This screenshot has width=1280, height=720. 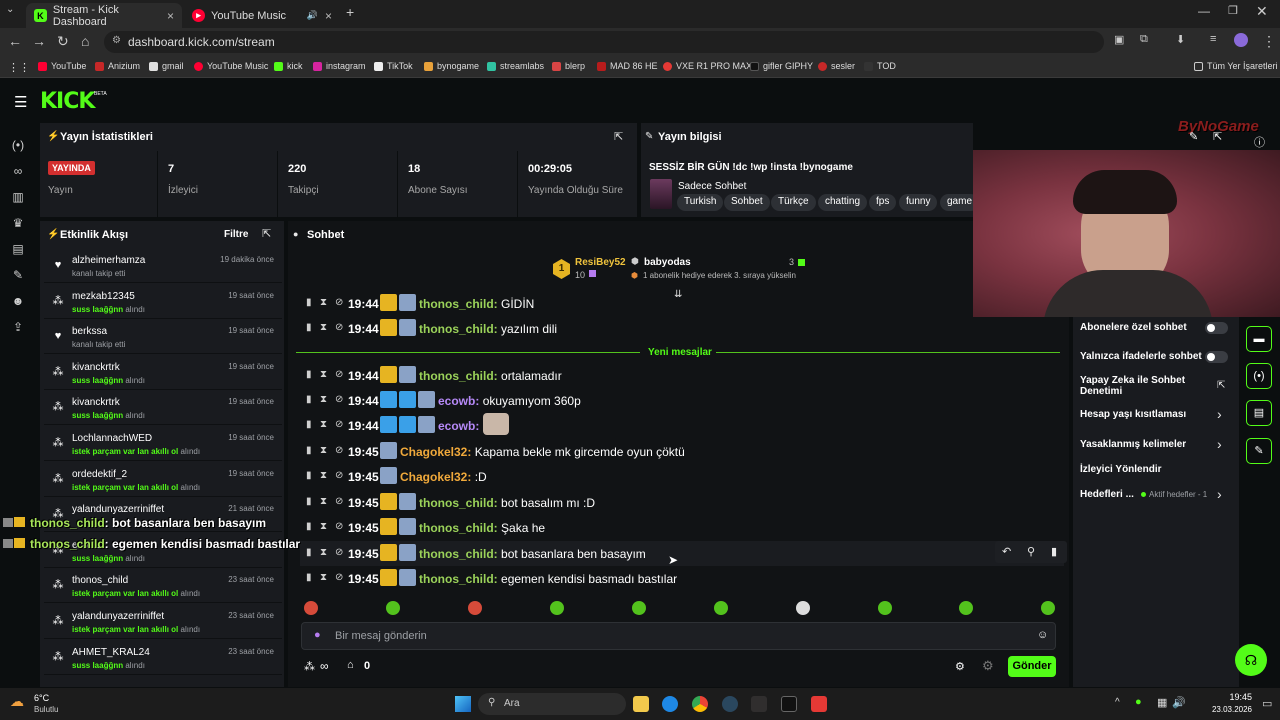 I want to click on home-icon: ⌂, so click(x=85, y=41).